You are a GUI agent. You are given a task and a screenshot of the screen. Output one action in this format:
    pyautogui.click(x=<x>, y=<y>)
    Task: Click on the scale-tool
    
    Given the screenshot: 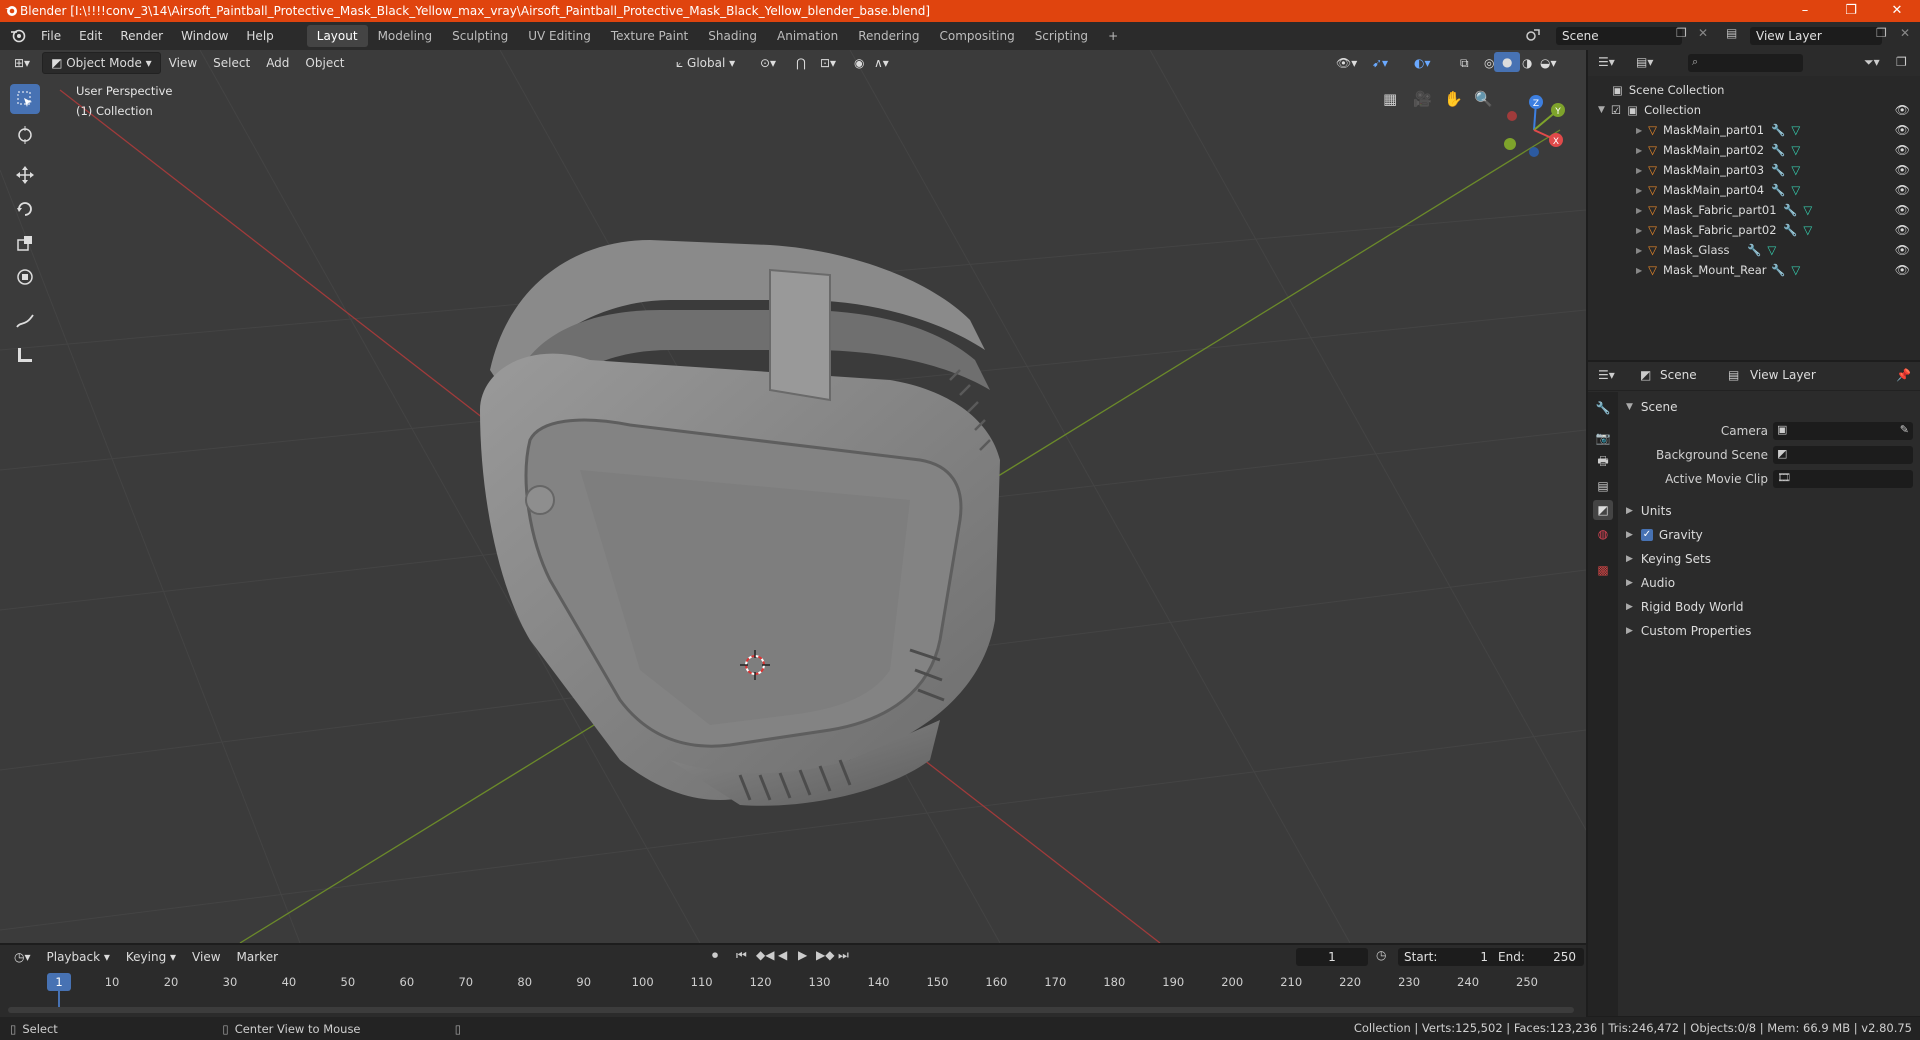 What is the action you would take?
    pyautogui.click(x=25, y=243)
    